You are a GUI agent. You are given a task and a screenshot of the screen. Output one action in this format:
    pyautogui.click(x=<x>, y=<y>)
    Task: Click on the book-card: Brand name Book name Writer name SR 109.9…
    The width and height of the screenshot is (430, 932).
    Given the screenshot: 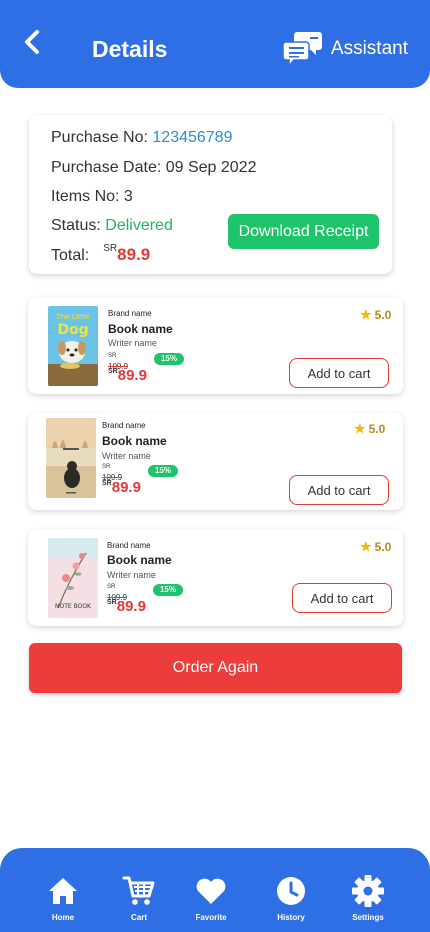 What is the action you would take?
    pyautogui.click(x=215, y=461)
    